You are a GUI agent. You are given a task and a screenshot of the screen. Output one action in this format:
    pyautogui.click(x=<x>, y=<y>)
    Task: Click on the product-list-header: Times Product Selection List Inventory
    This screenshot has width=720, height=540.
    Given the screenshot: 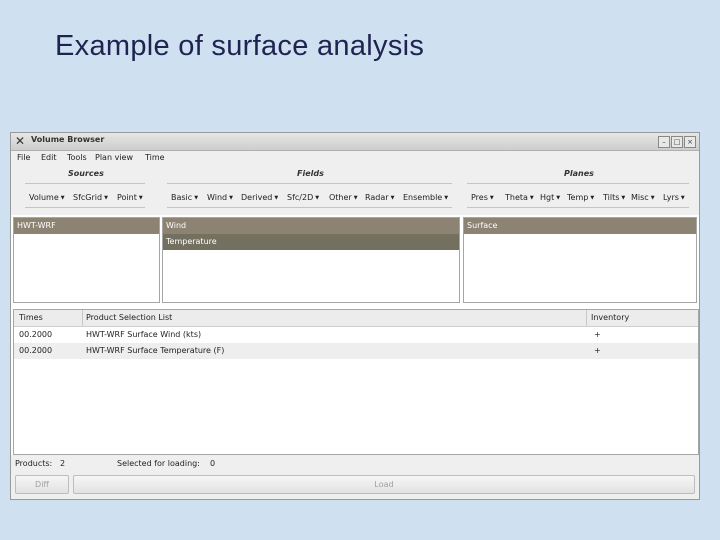 What is the action you would take?
    pyautogui.click(x=356, y=318)
    